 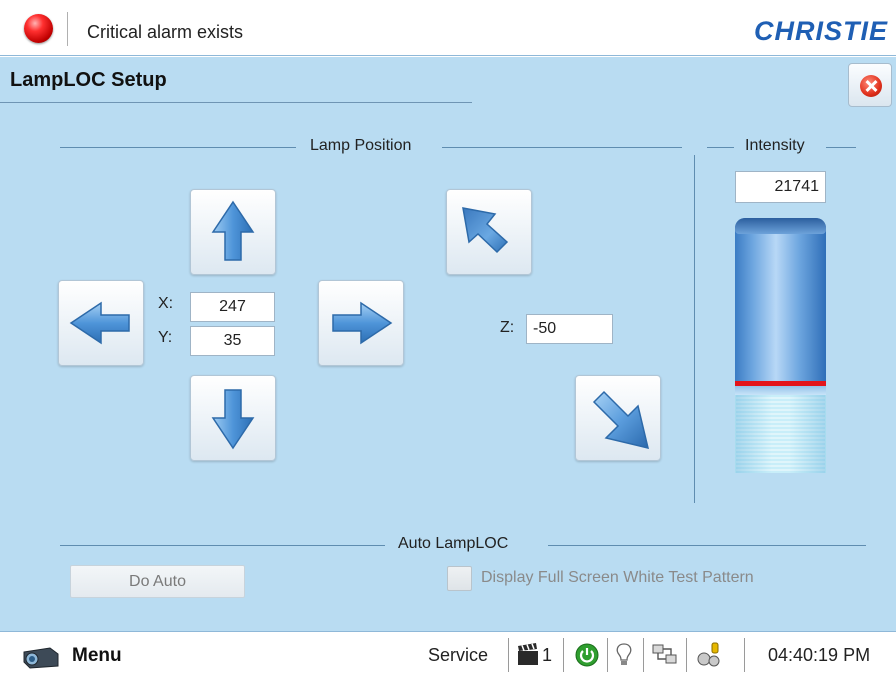 I want to click on input-number: 1, so click(x=547, y=655).